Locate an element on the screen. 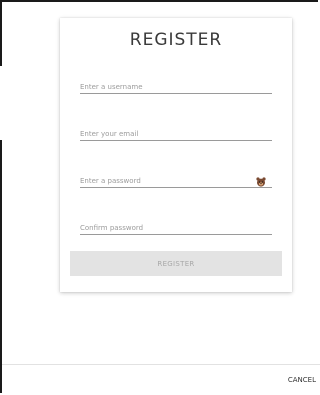 This screenshot has width=320, height=395. password-field is located at coordinates (176, 179).